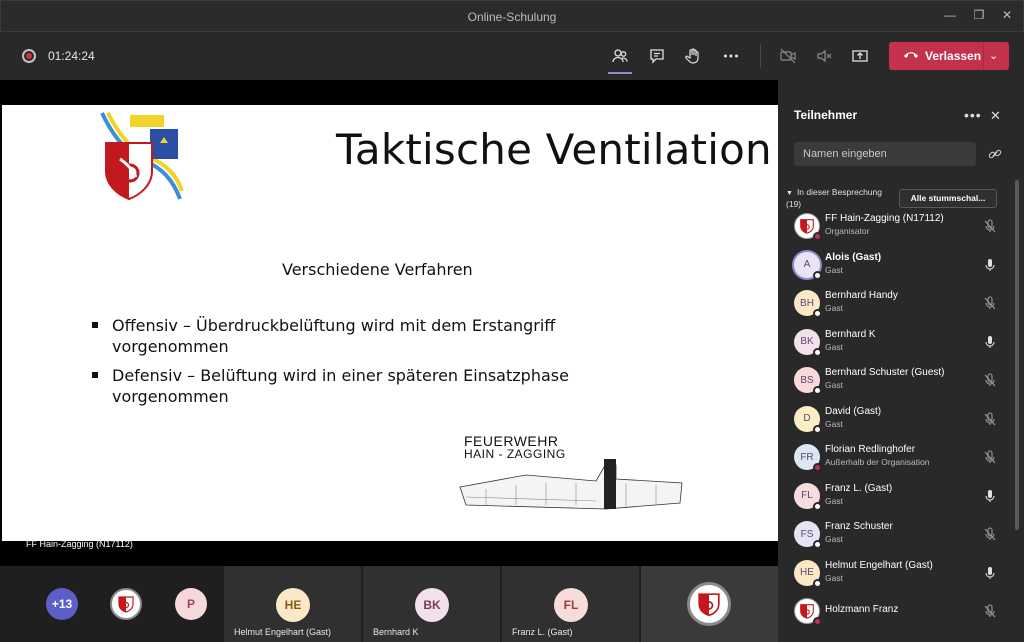 The image size is (1024, 642). I want to click on in-meeting-section-header: ▼ In dieser Besprechung (19), so click(841, 198).